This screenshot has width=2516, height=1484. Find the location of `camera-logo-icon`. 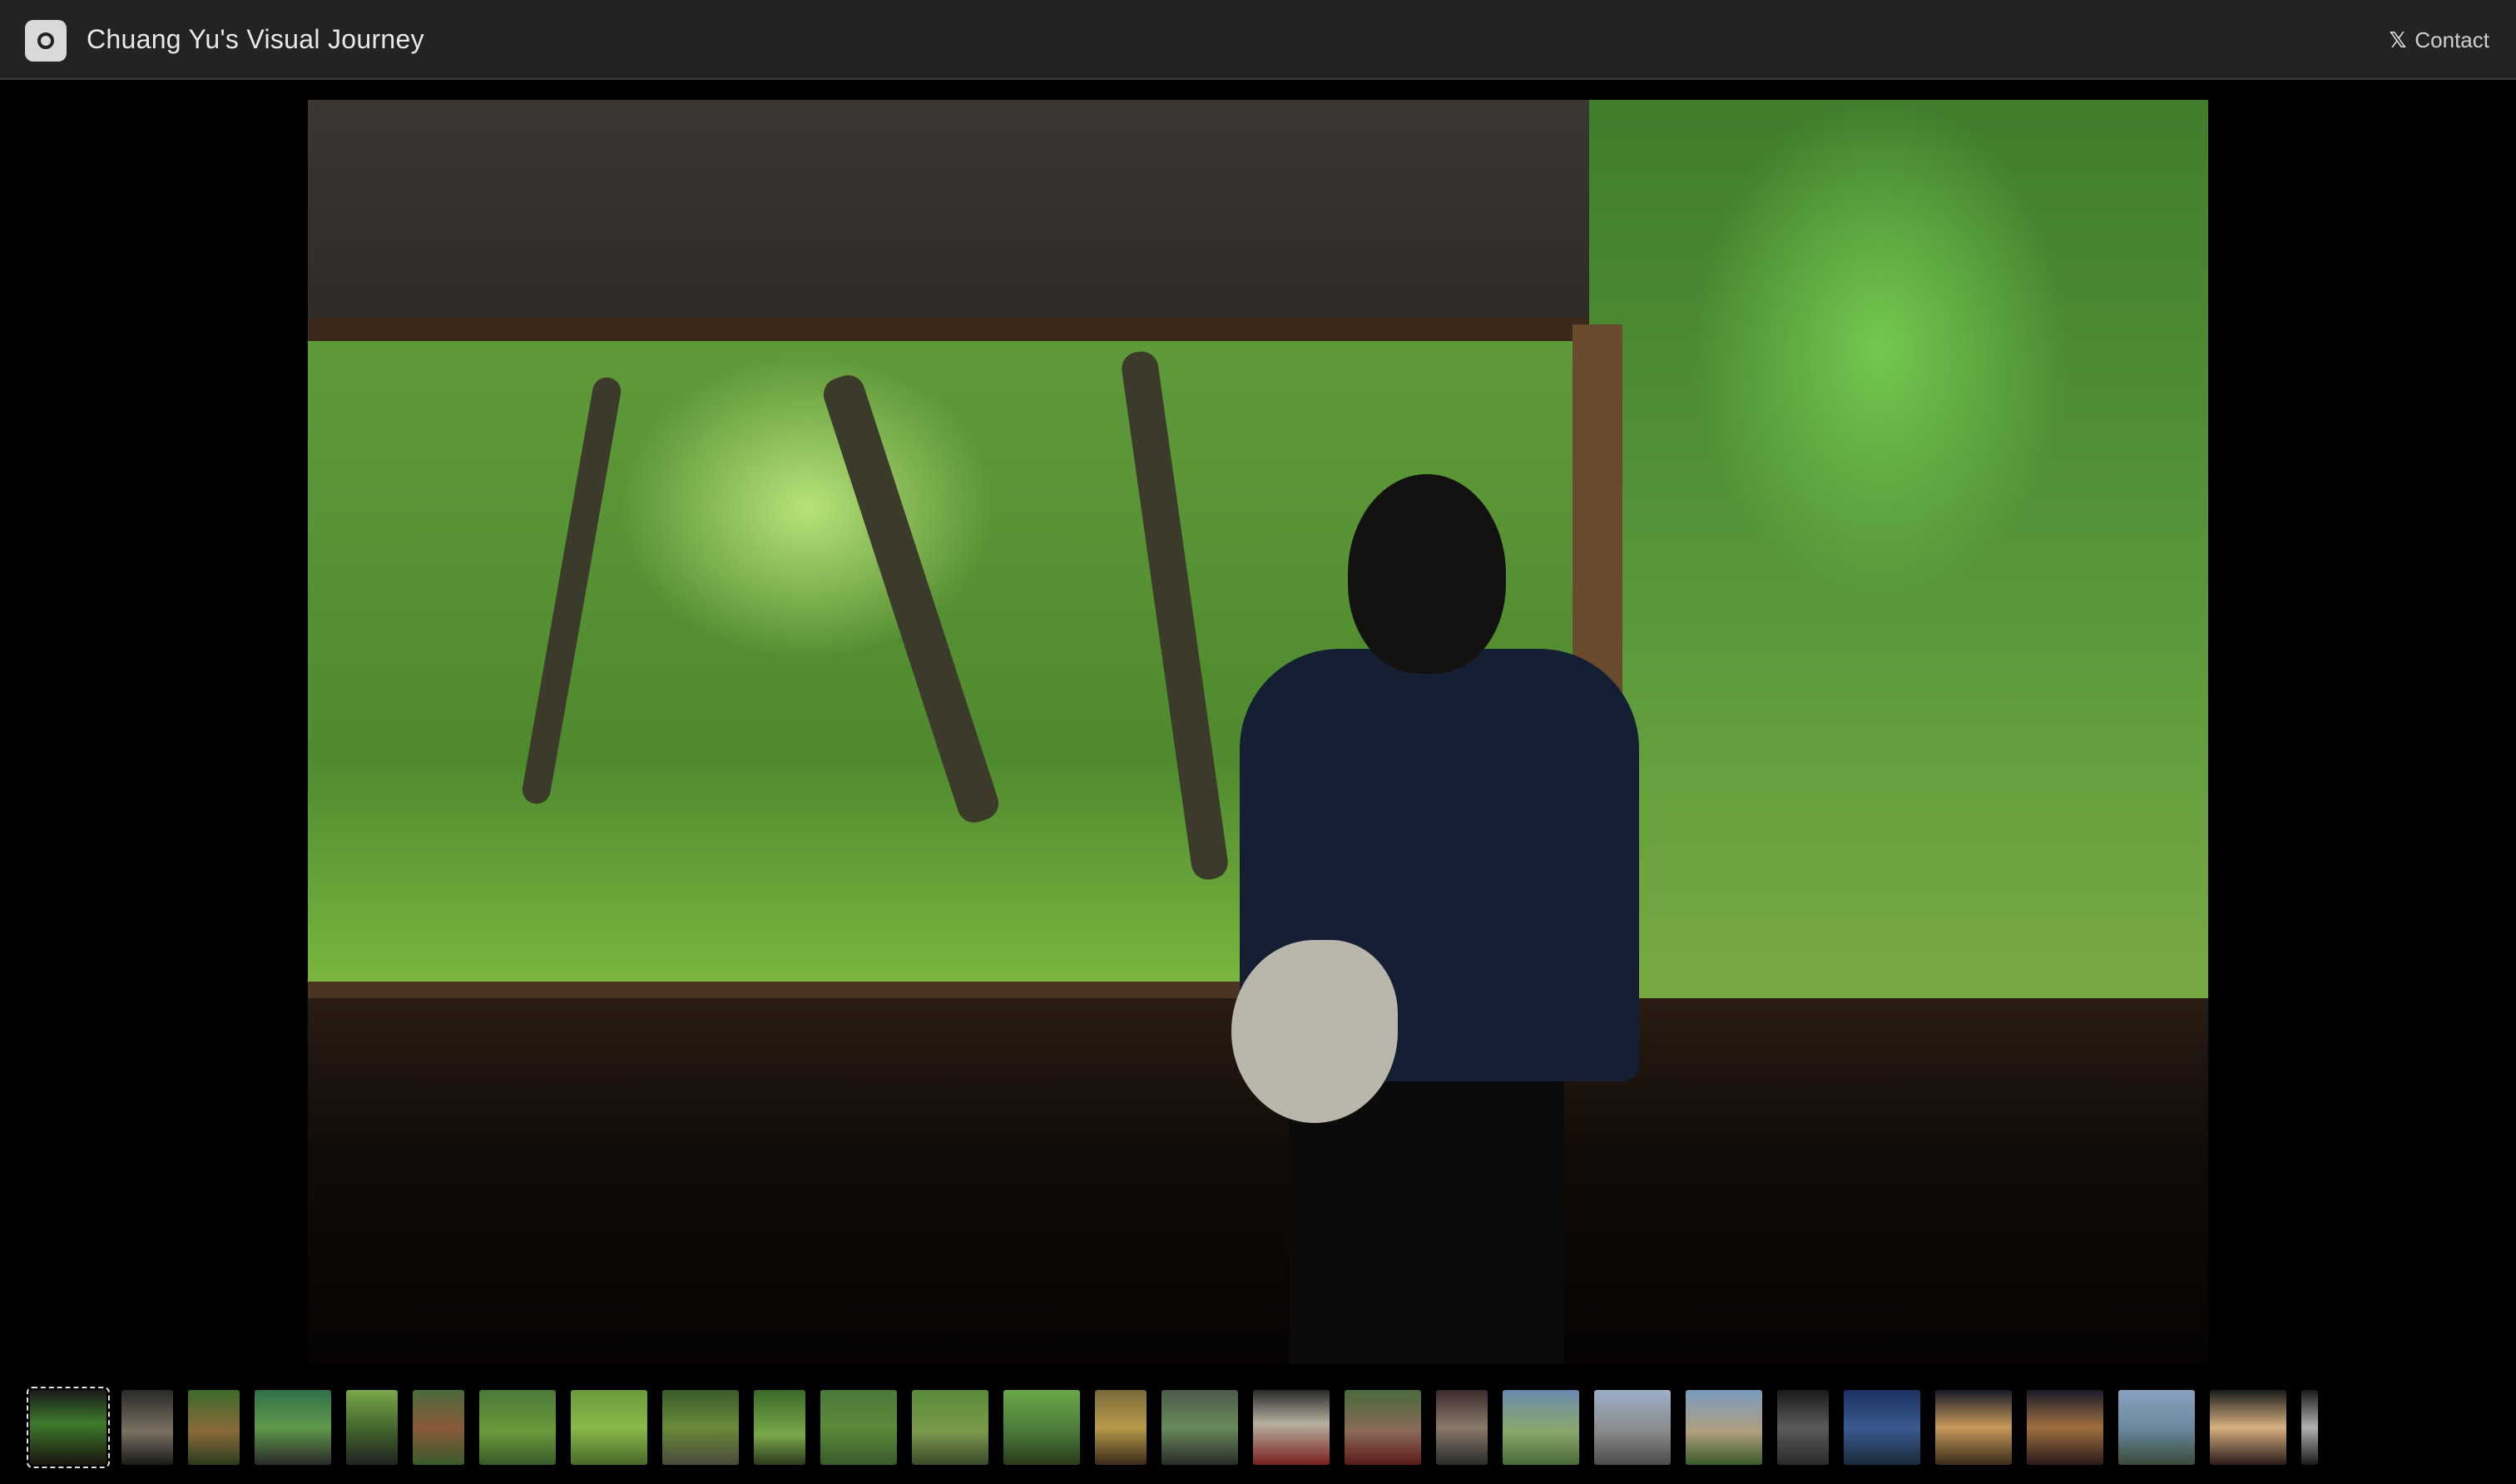

camera-logo-icon is located at coordinates (46, 41).